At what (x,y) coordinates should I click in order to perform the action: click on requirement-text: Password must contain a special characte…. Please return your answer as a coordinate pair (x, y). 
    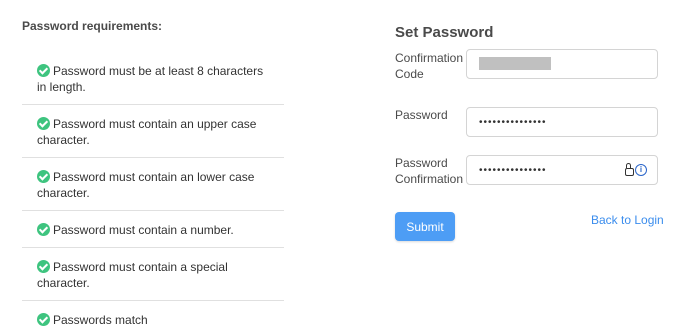
    Looking at the image, I should click on (132, 275).